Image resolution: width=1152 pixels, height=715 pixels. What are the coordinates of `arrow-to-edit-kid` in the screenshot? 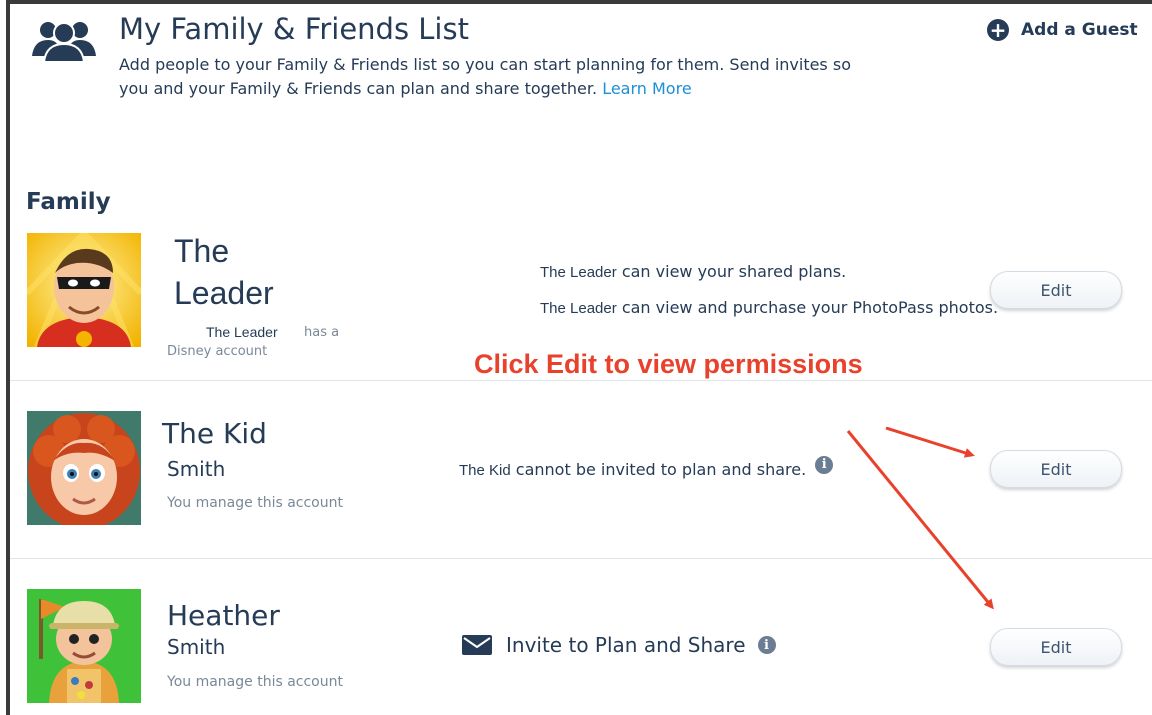 It's located at (930, 442).